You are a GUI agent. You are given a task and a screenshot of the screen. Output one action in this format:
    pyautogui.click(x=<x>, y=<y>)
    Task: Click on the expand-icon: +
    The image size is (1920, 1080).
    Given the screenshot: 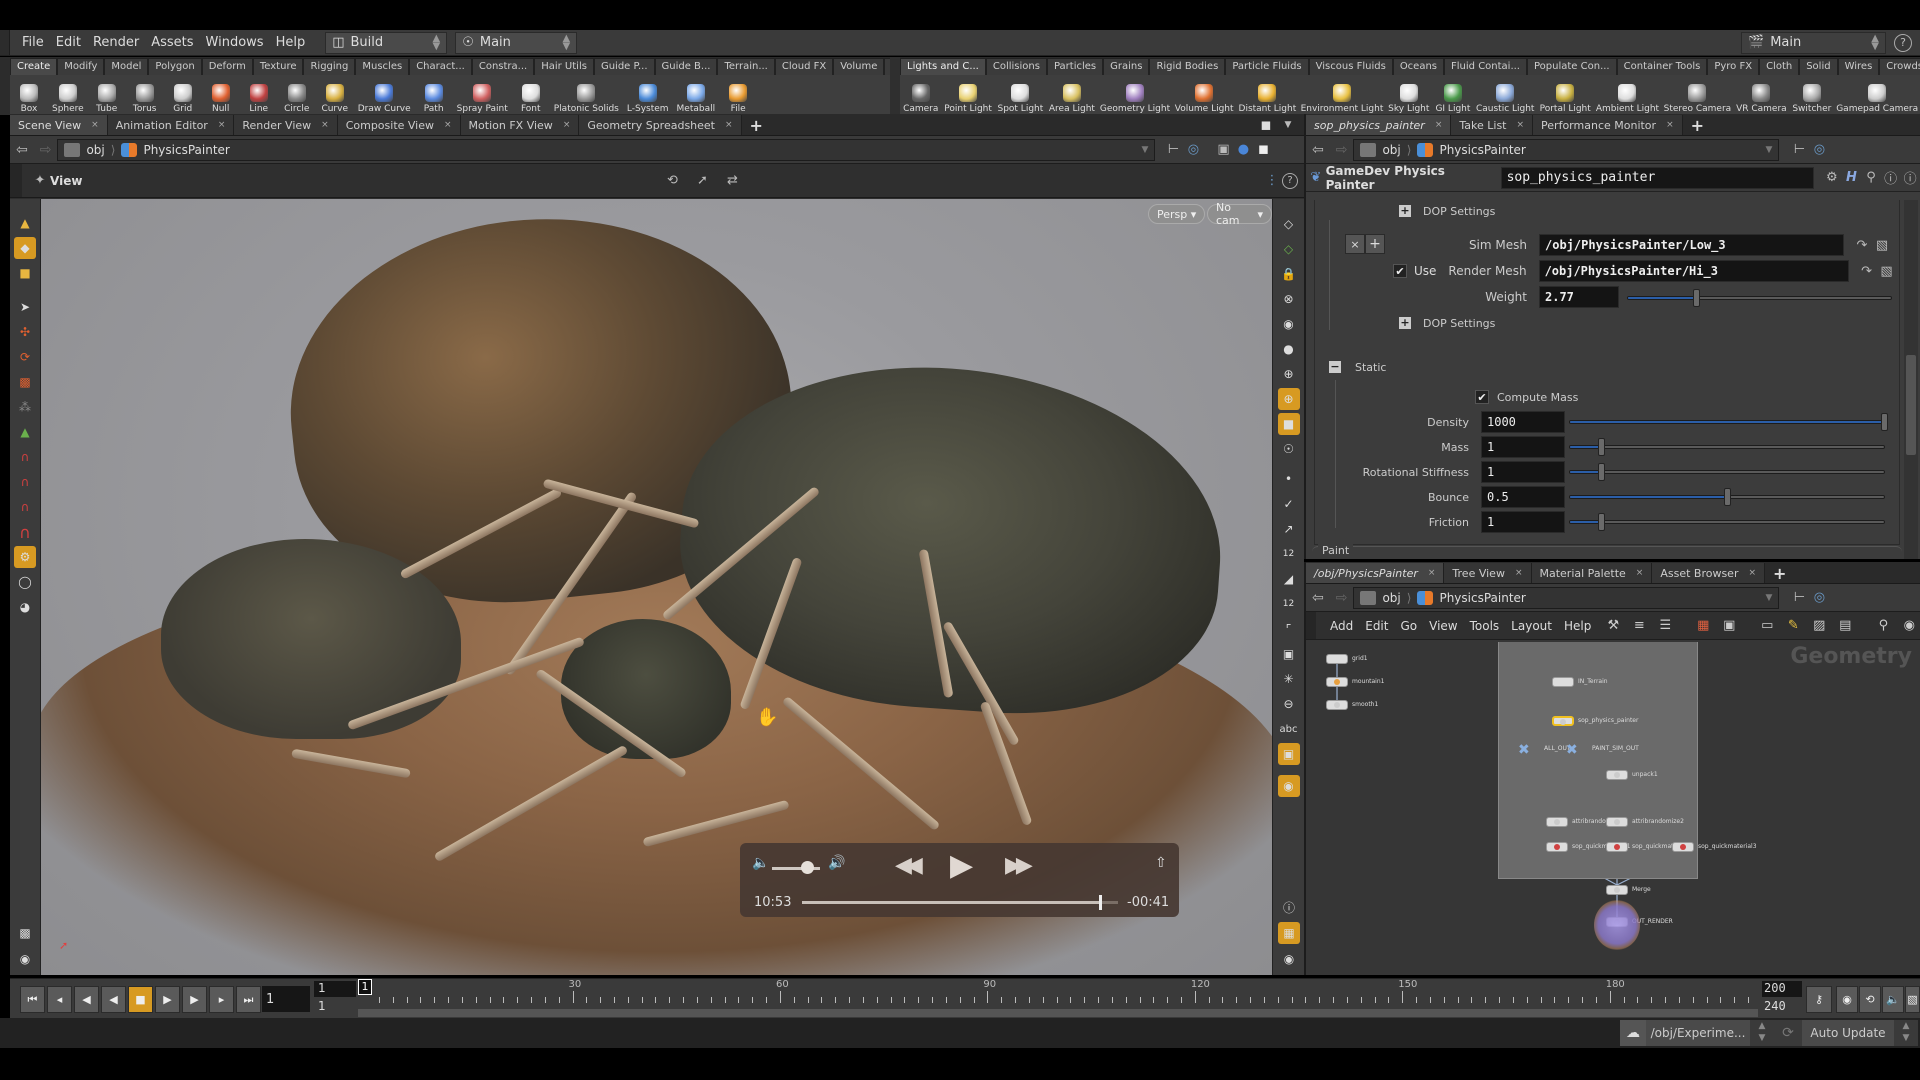 What is the action you would take?
    pyautogui.click(x=1405, y=323)
    